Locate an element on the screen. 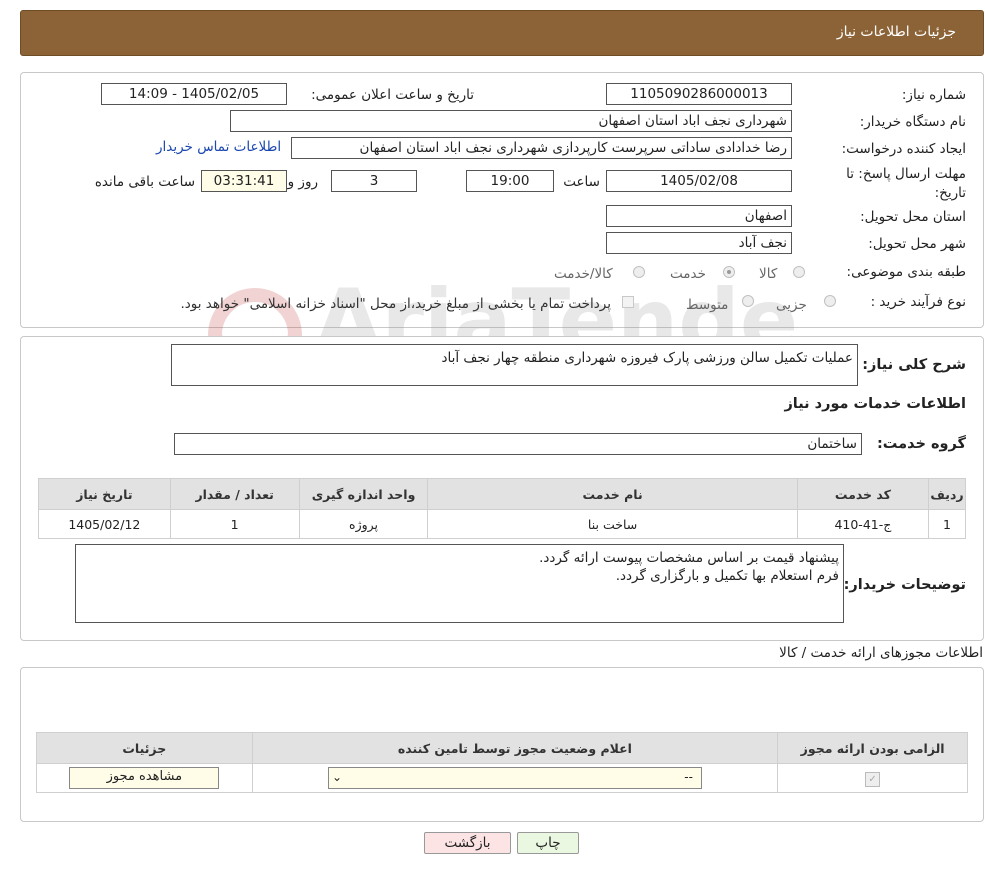  deadline-label-text: مهلت ارسال پاسخ: تا تاریخ: is located at coordinates (906, 183).